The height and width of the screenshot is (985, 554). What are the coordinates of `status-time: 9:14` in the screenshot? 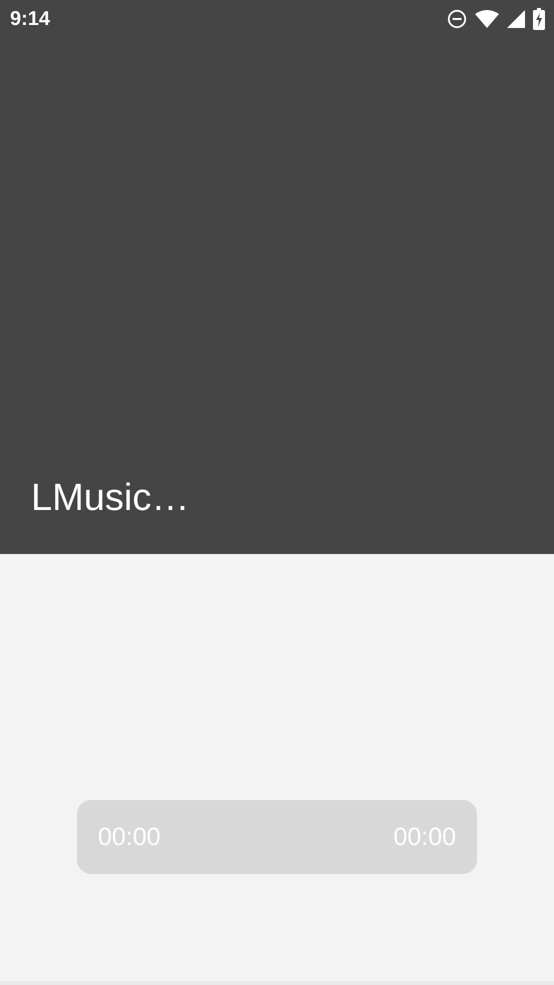 It's located at (30, 19).